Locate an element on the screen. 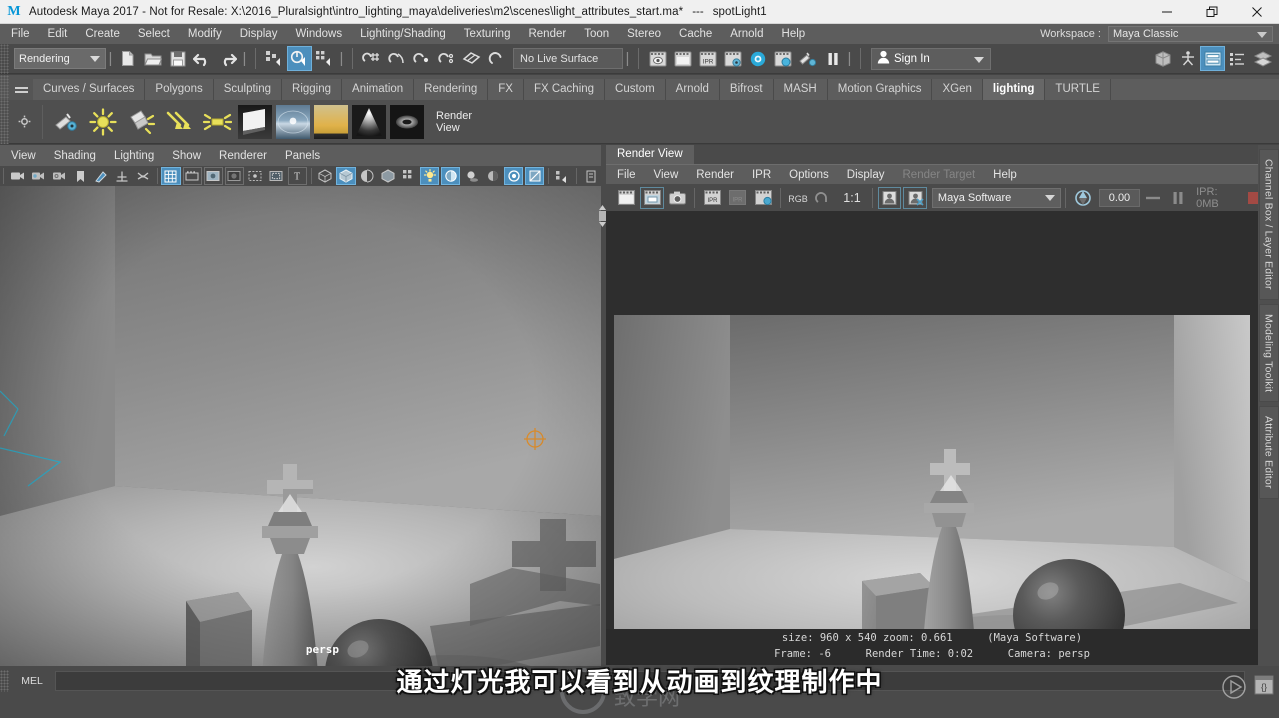  alpha-channel-icon is located at coordinates (824, 198).